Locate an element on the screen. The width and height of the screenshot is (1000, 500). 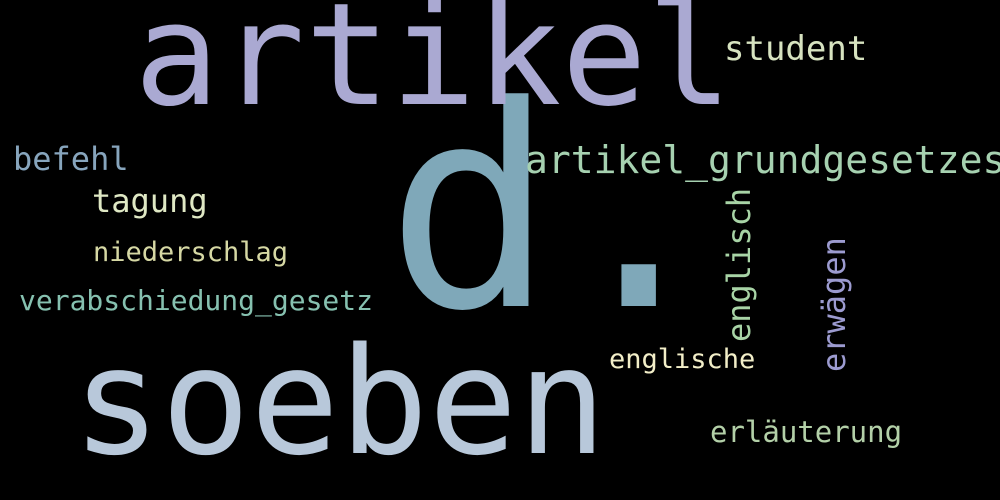
word-artikel-grundgesetzes: artikel_grundgesetzes is located at coordinates (762, 160).